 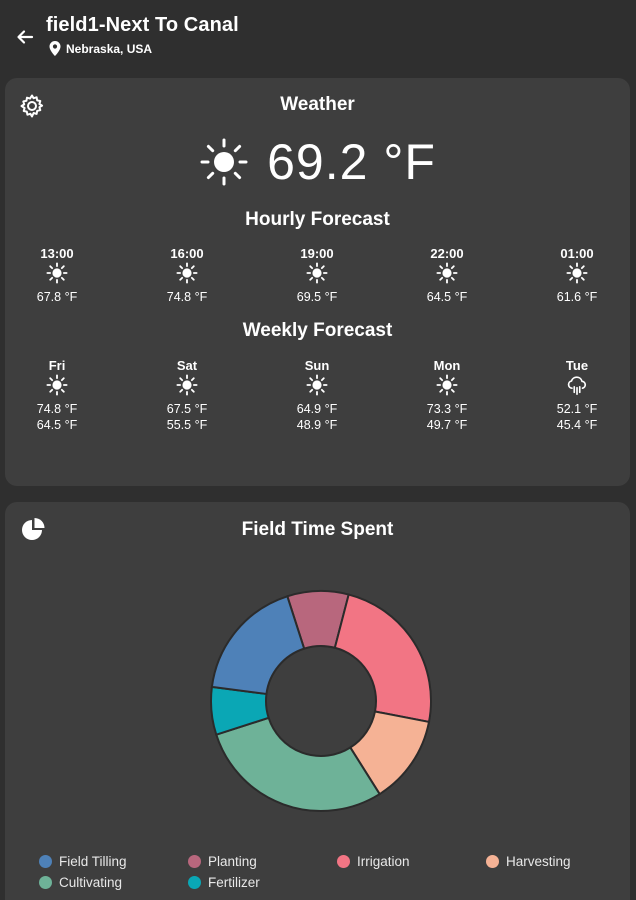 I want to click on hourly-forecast-item: 16:00 74.8 °F, so click(x=187, y=275).